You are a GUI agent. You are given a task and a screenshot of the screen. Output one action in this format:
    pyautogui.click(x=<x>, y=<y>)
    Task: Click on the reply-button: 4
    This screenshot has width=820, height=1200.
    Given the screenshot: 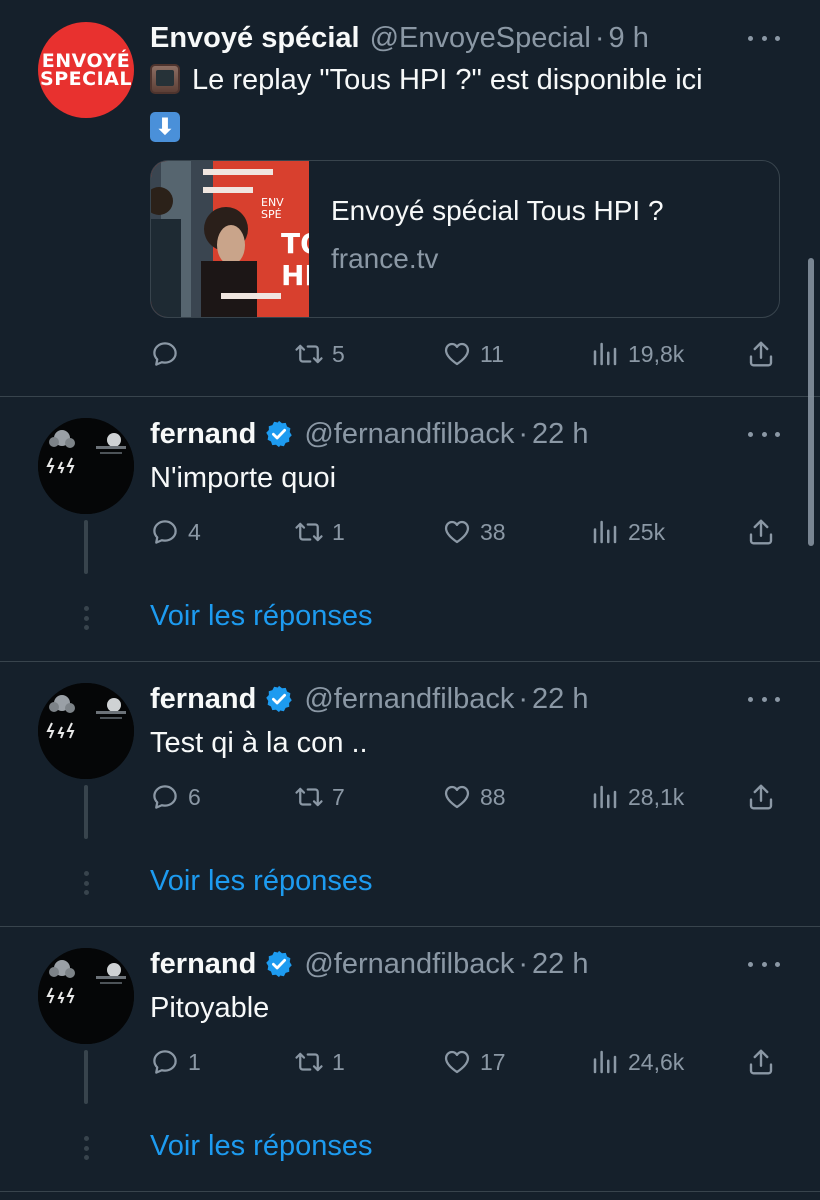 What is the action you would take?
    pyautogui.click(x=175, y=532)
    